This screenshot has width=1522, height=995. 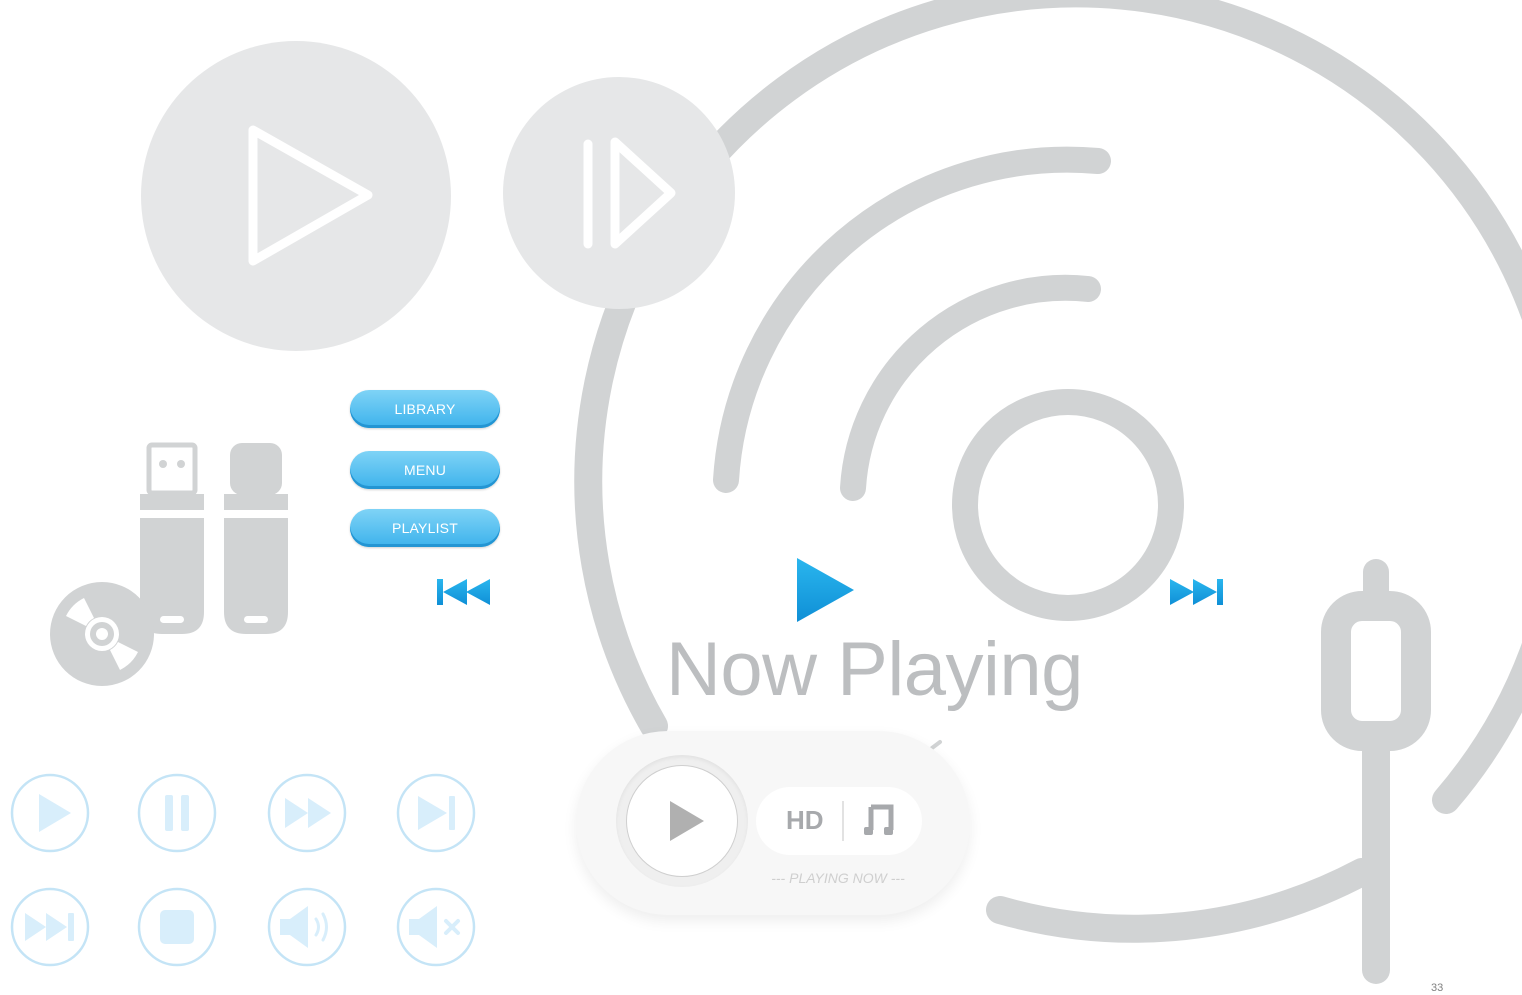 I want to click on playing-now-caption: --- PLAYING NOW ---, so click(x=838, y=878).